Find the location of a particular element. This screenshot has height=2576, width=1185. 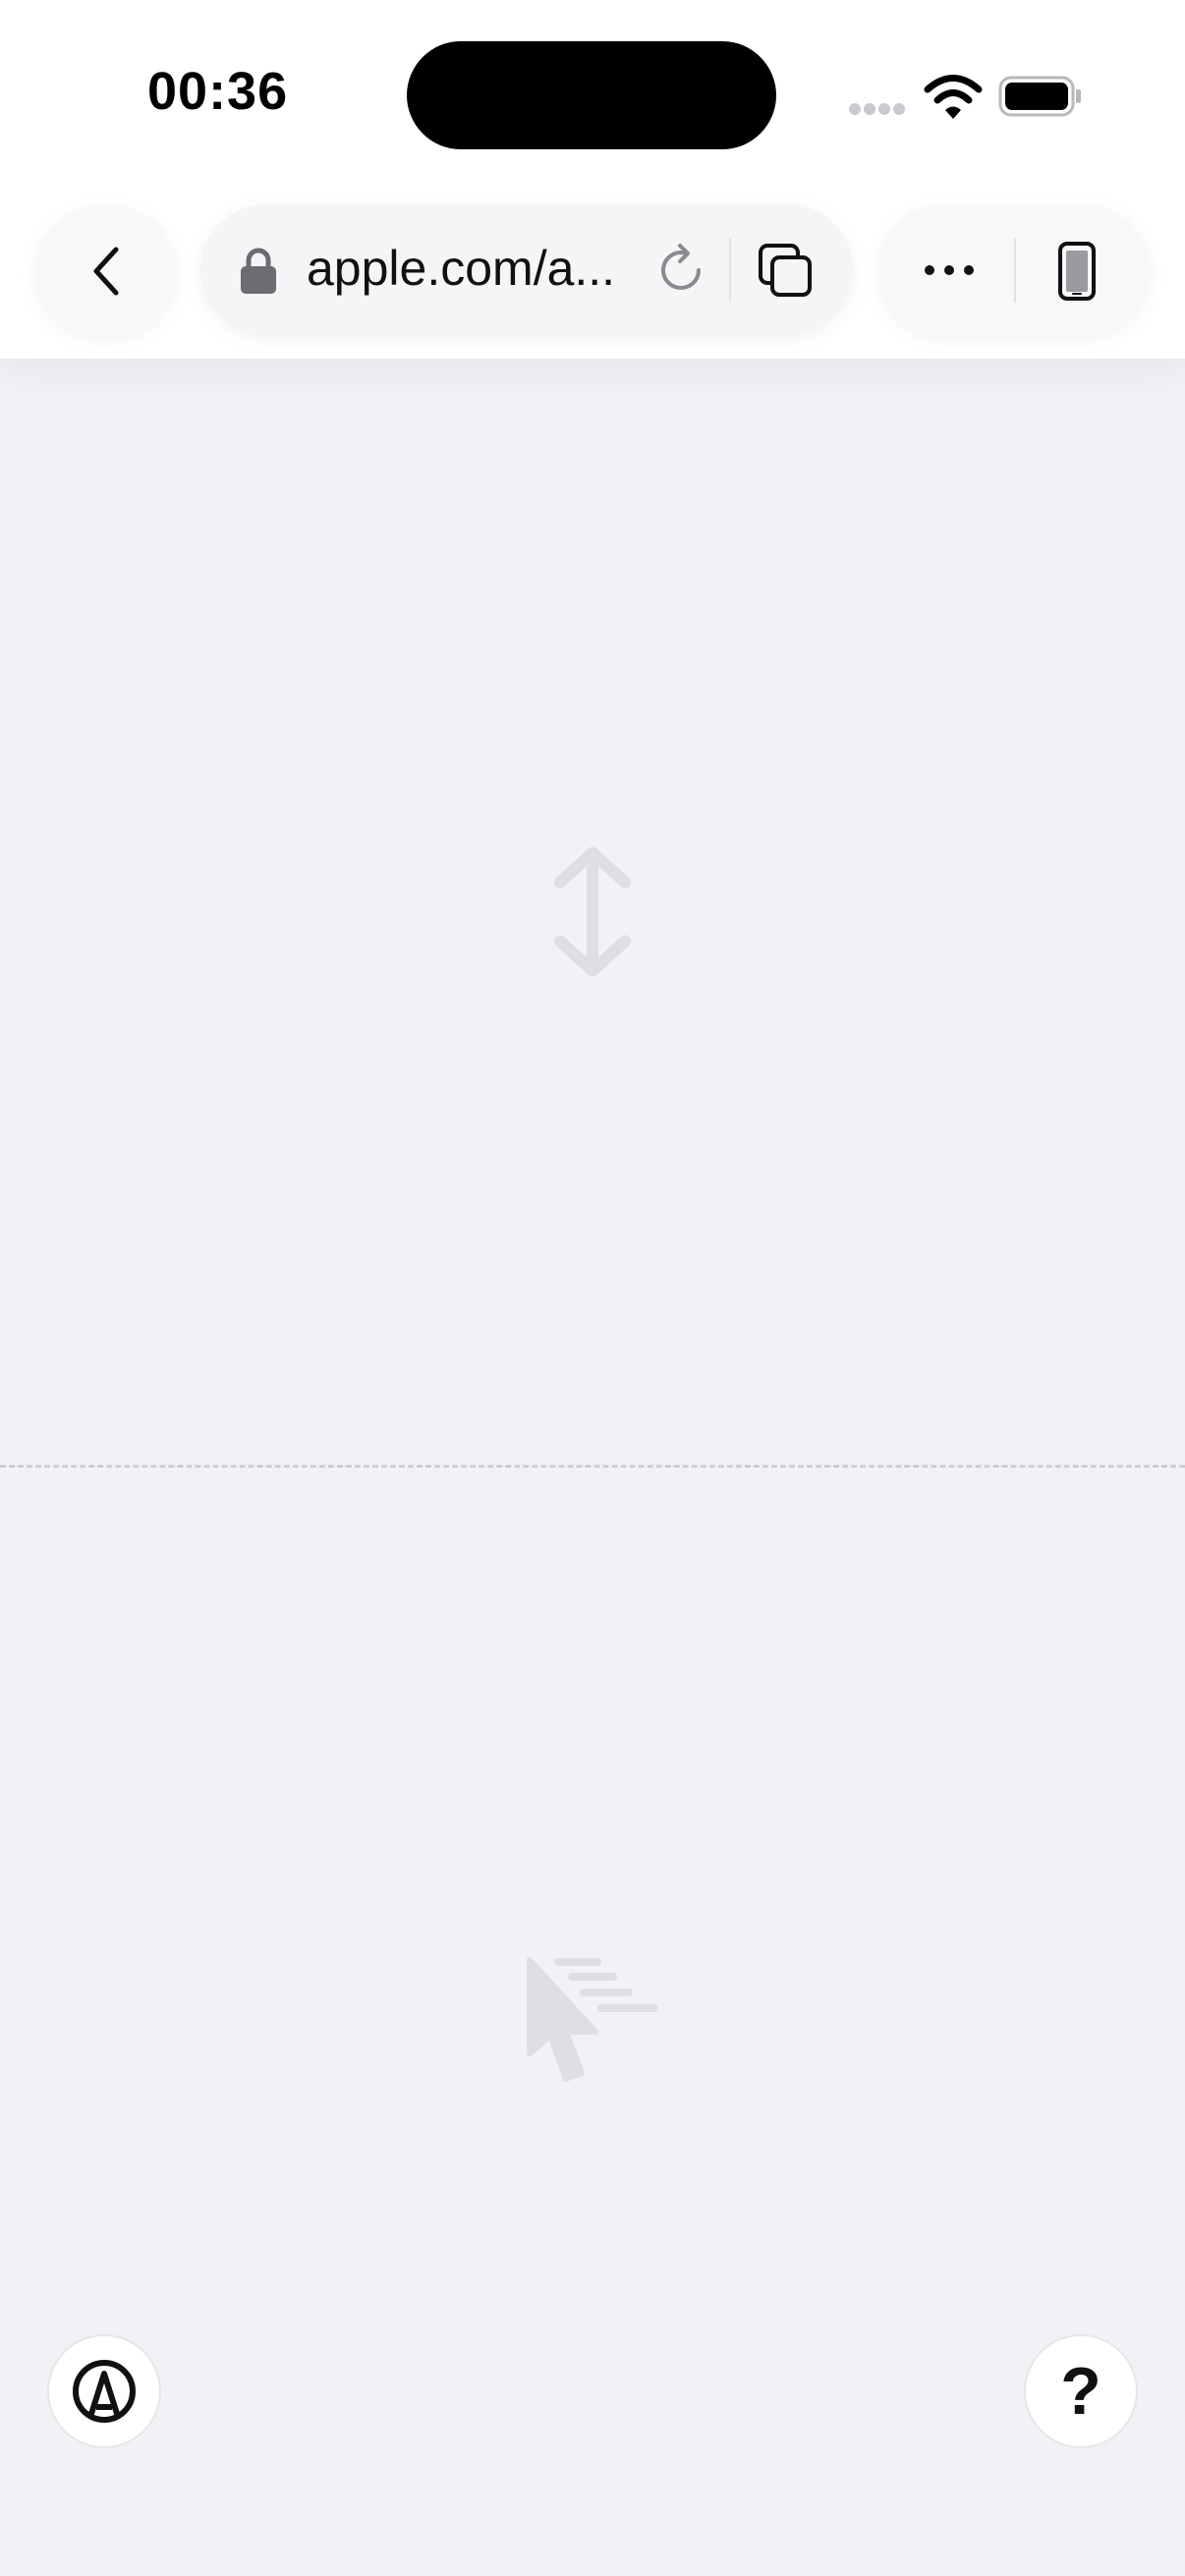

toolbar-actions is located at coordinates (1014, 270).